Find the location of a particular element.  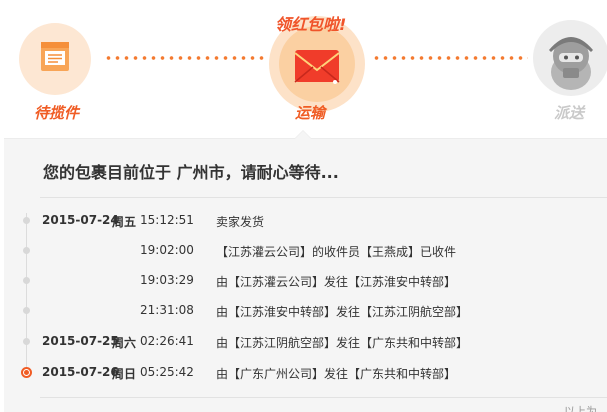

record-date: 2015-07-26 is located at coordinates (80, 372).